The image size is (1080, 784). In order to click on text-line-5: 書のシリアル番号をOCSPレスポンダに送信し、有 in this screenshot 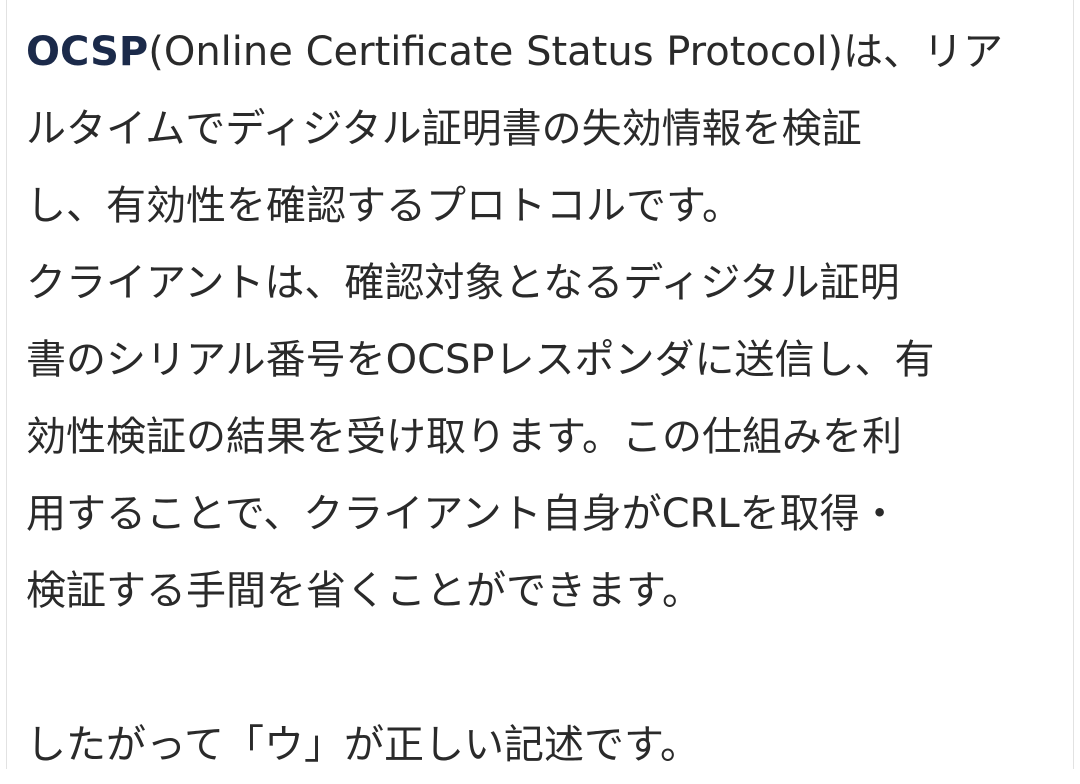, I will do `click(480, 360)`.